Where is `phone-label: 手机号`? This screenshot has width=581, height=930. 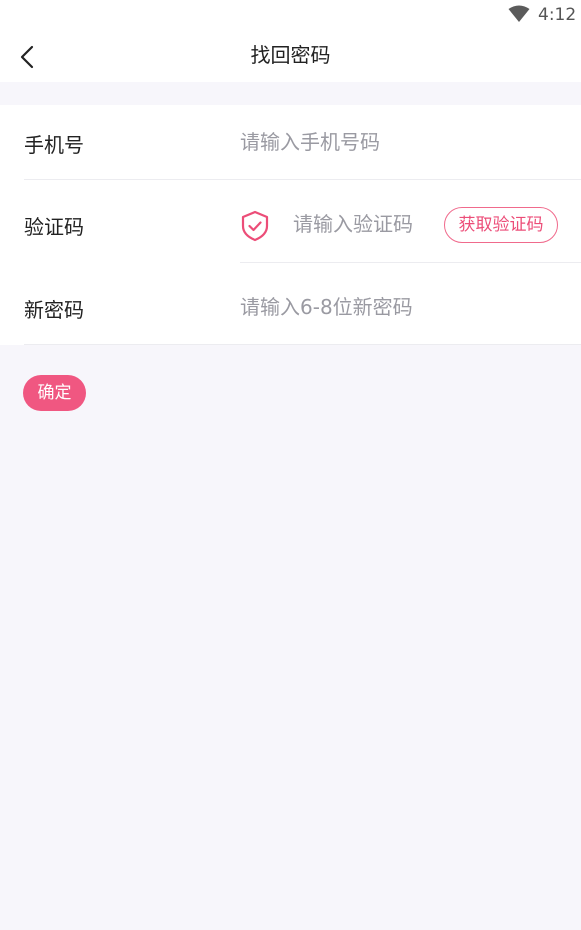 phone-label: 手机号 is located at coordinates (54, 145).